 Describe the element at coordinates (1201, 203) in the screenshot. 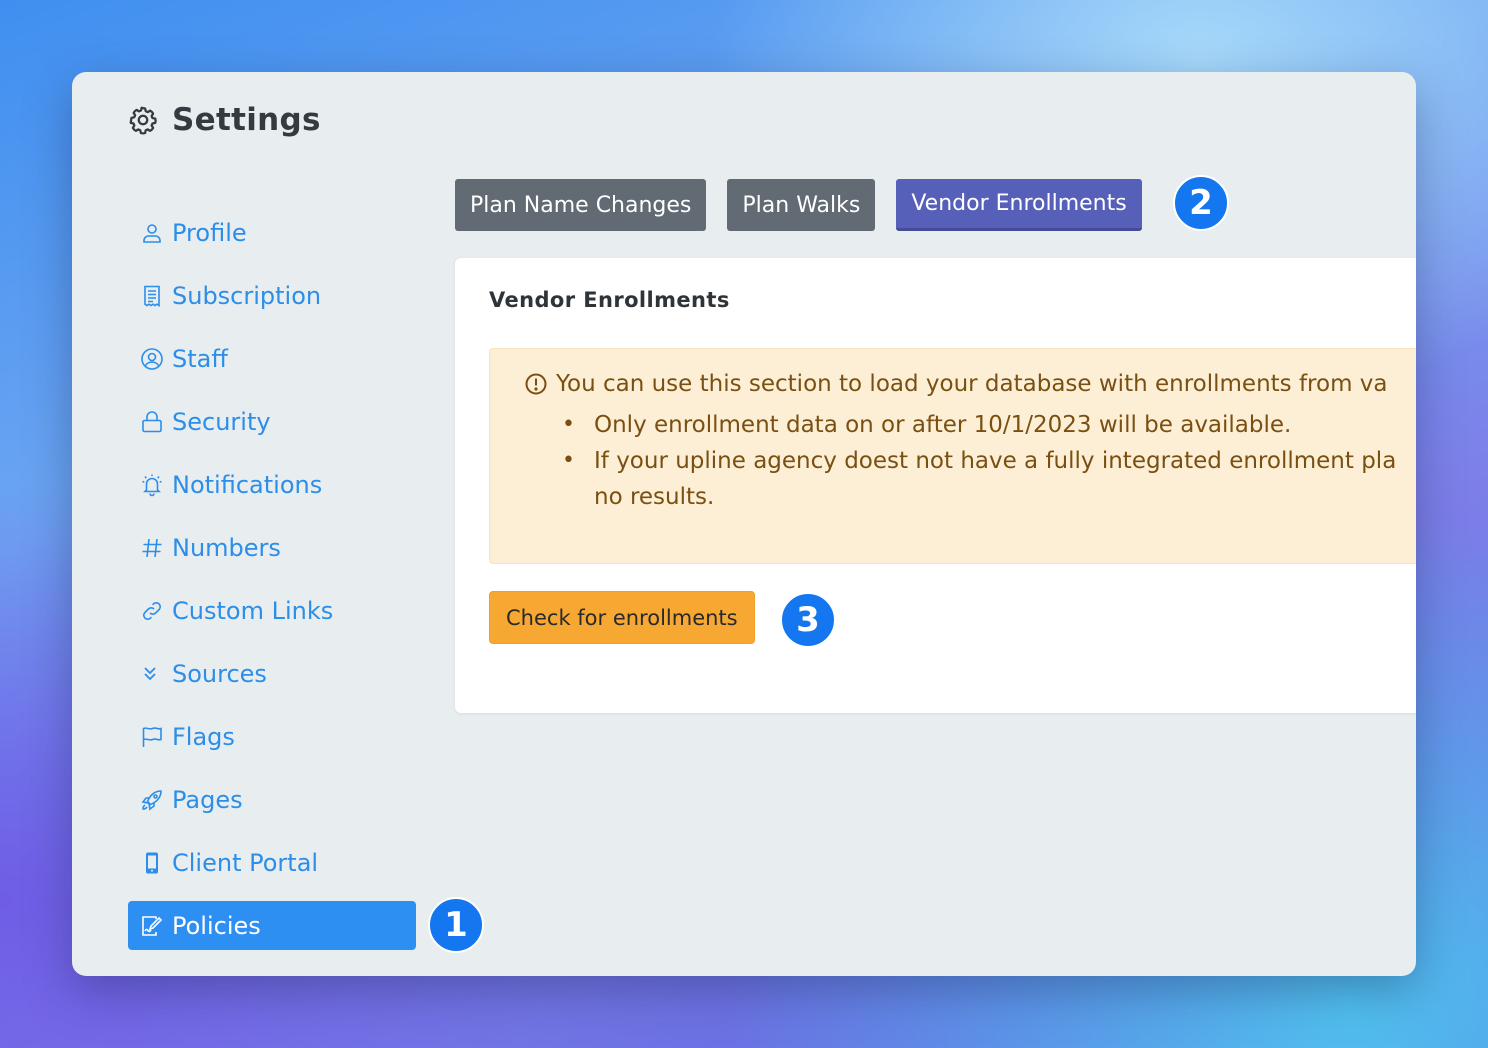

I see `step-marker-2: 2` at that location.